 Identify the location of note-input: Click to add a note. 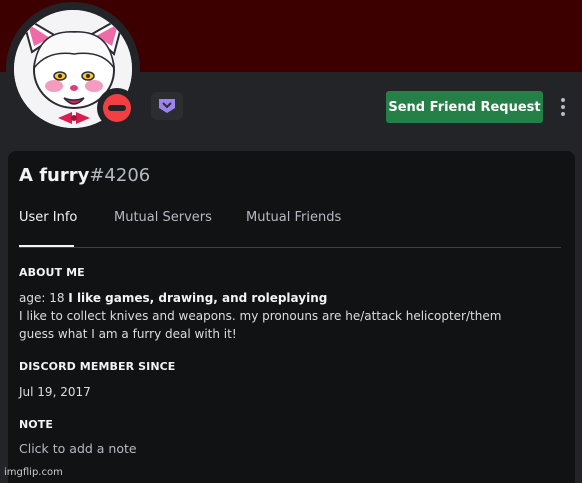
(78, 448).